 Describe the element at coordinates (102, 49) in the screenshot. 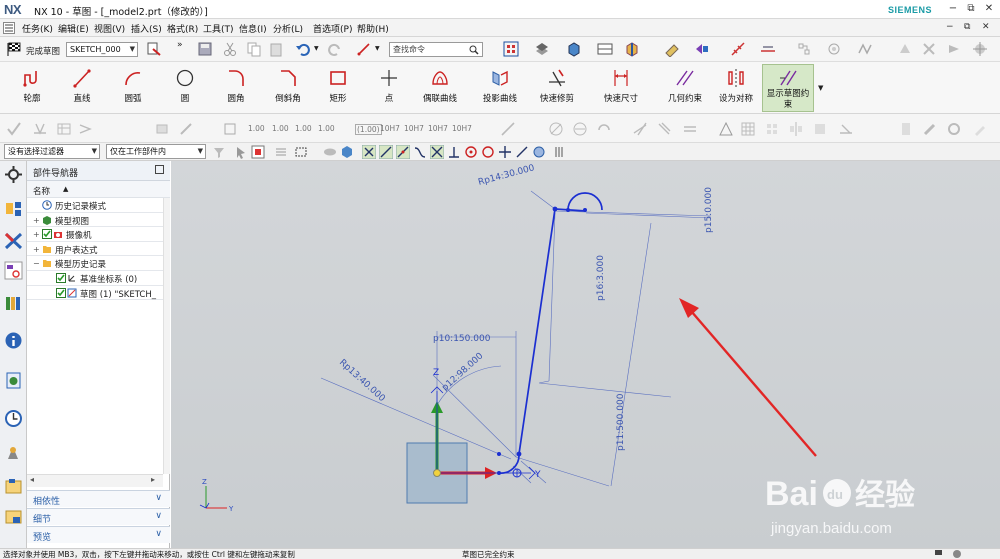

I see `sketch-name-select: SKETCH_000 ▼` at that location.